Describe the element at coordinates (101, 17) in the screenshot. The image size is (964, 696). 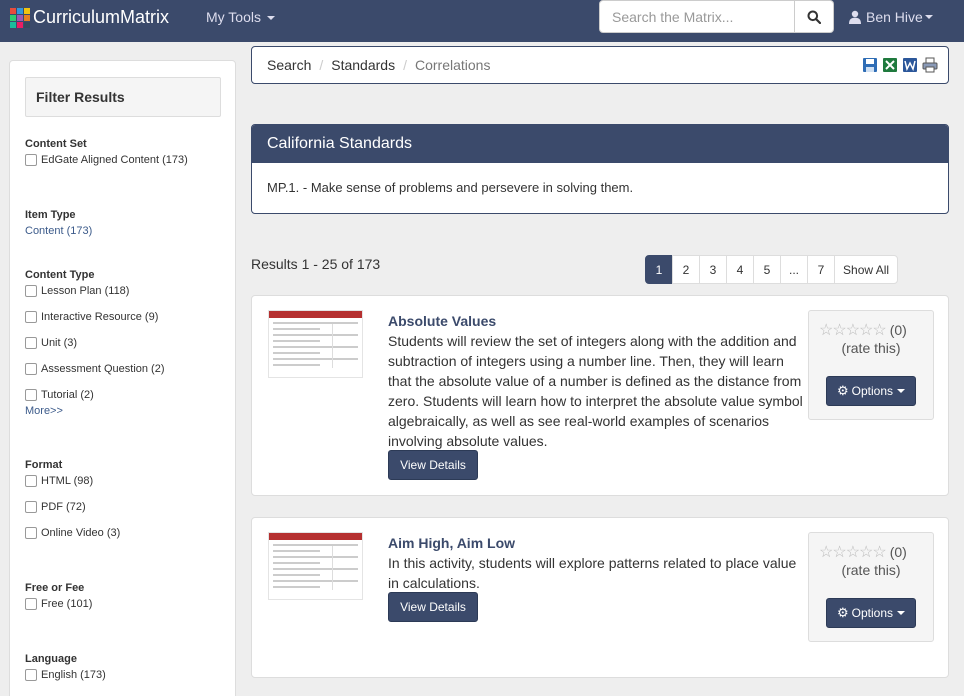
I see `brand-name: CurriculumMatrix` at that location.